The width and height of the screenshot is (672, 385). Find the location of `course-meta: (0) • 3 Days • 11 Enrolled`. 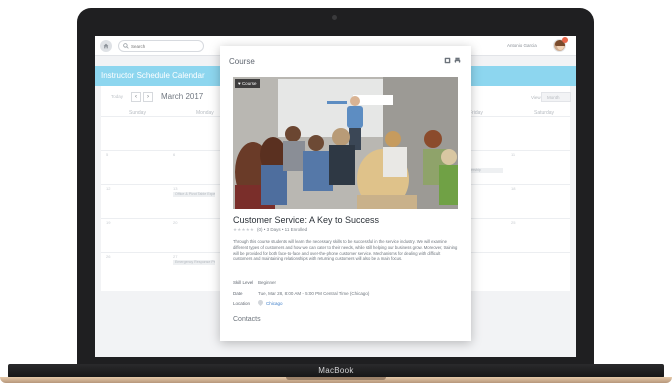

course-meta: (0) • 3 Days • 11 Enrolled is located at coordinates (282, 229).